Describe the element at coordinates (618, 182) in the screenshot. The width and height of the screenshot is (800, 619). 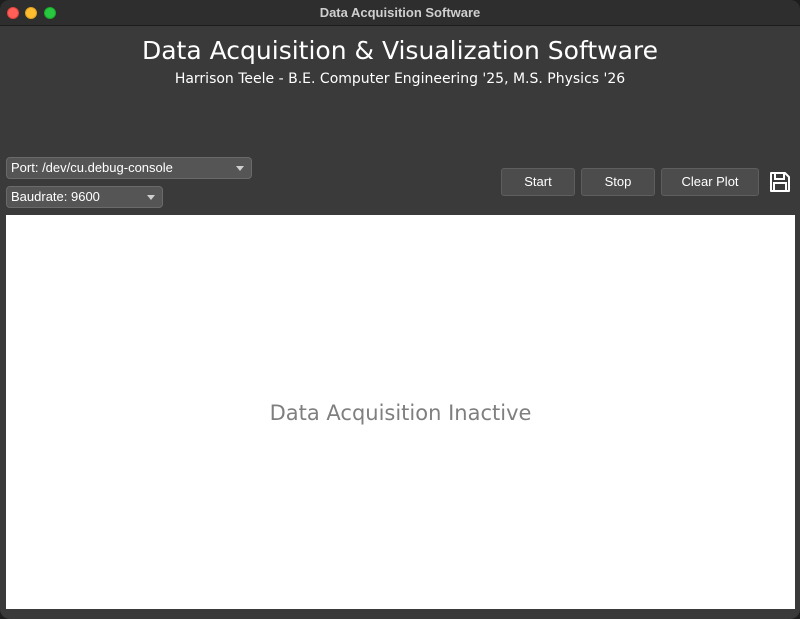
I see `stop-button: Stop` at that location.